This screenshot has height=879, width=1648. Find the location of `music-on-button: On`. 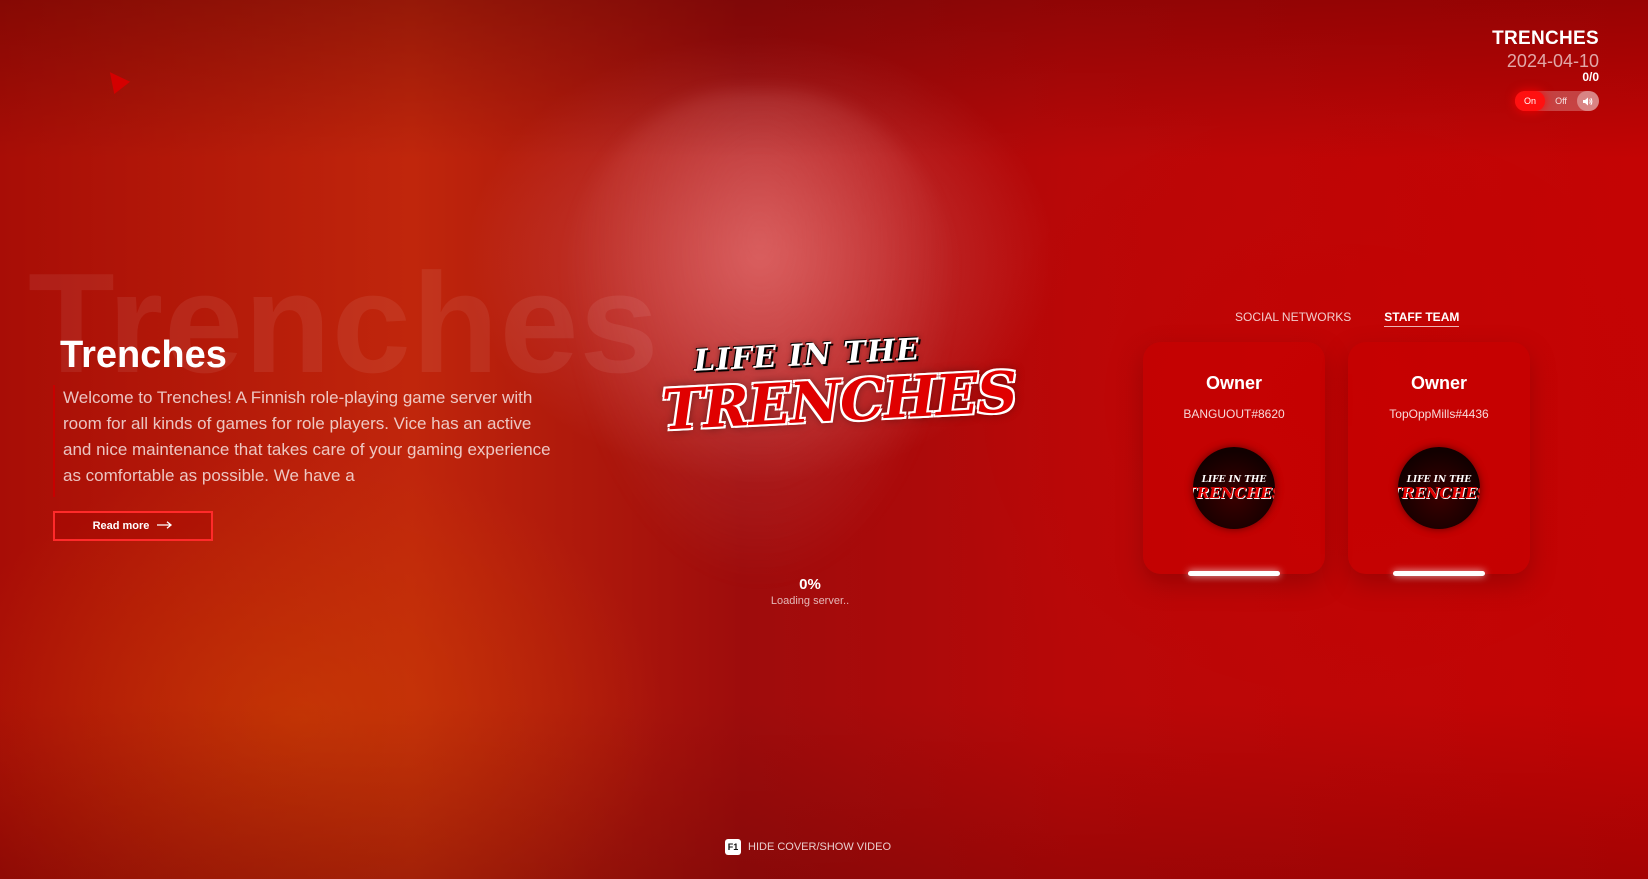

music-on-button: On is located at coordinates (1530, 101).